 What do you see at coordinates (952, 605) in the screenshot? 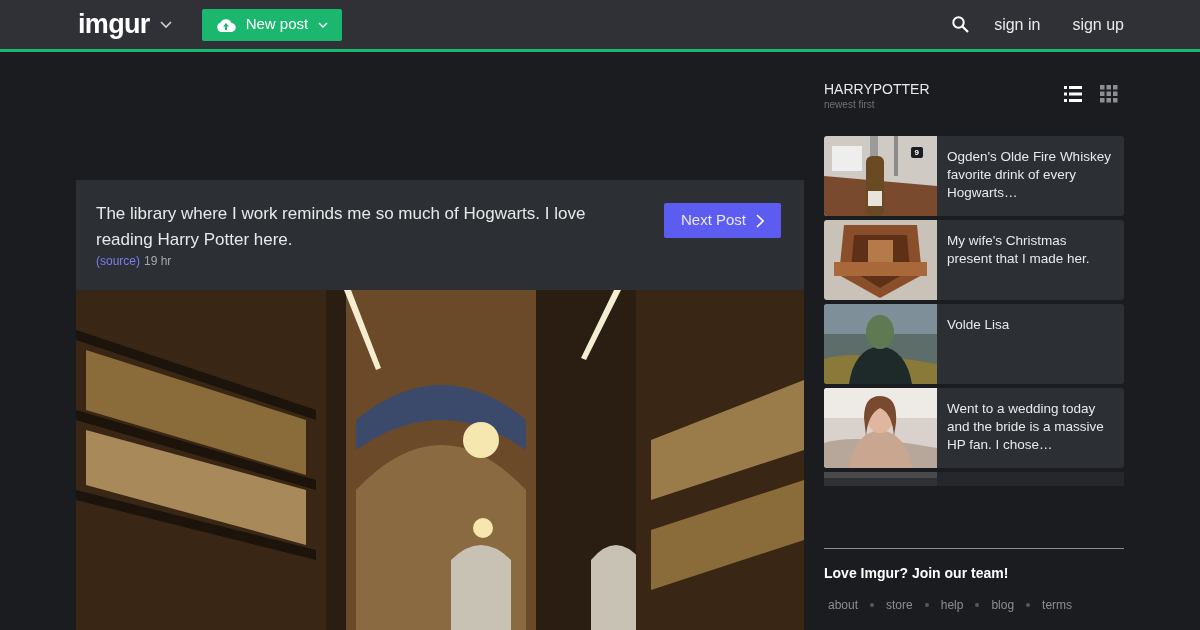
I see `footer-link: help` at bounding box center [952, 605].